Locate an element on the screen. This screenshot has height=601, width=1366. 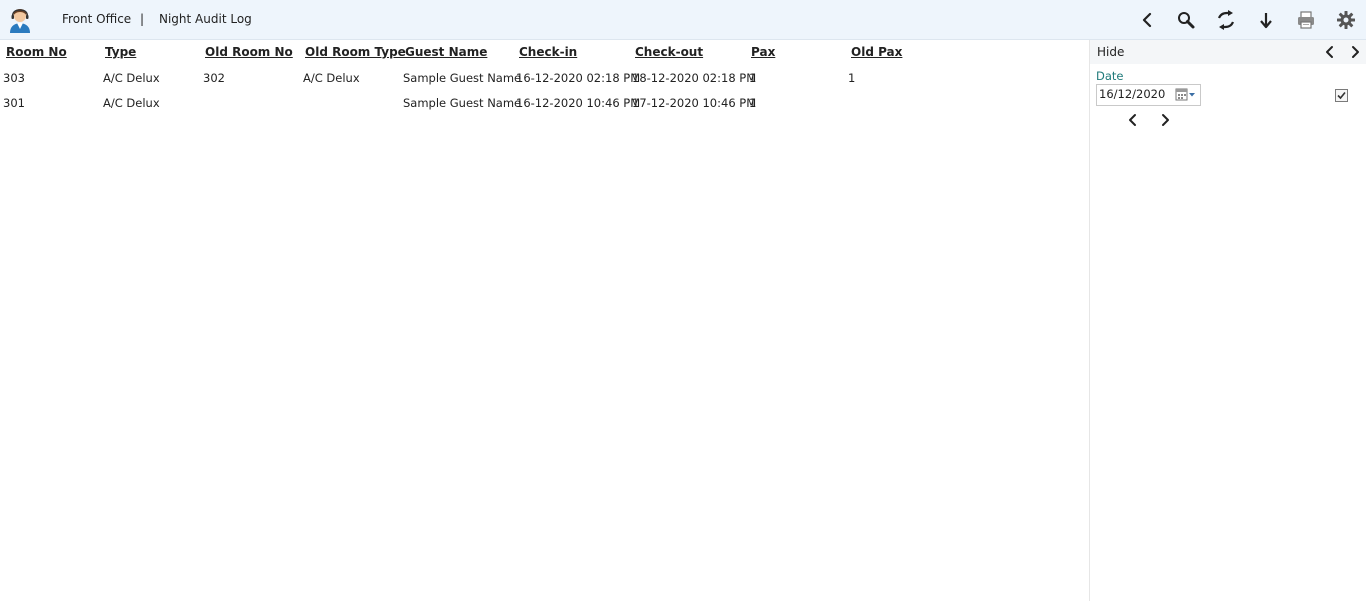
date-label: Date is located at coordinates (1110, 76).